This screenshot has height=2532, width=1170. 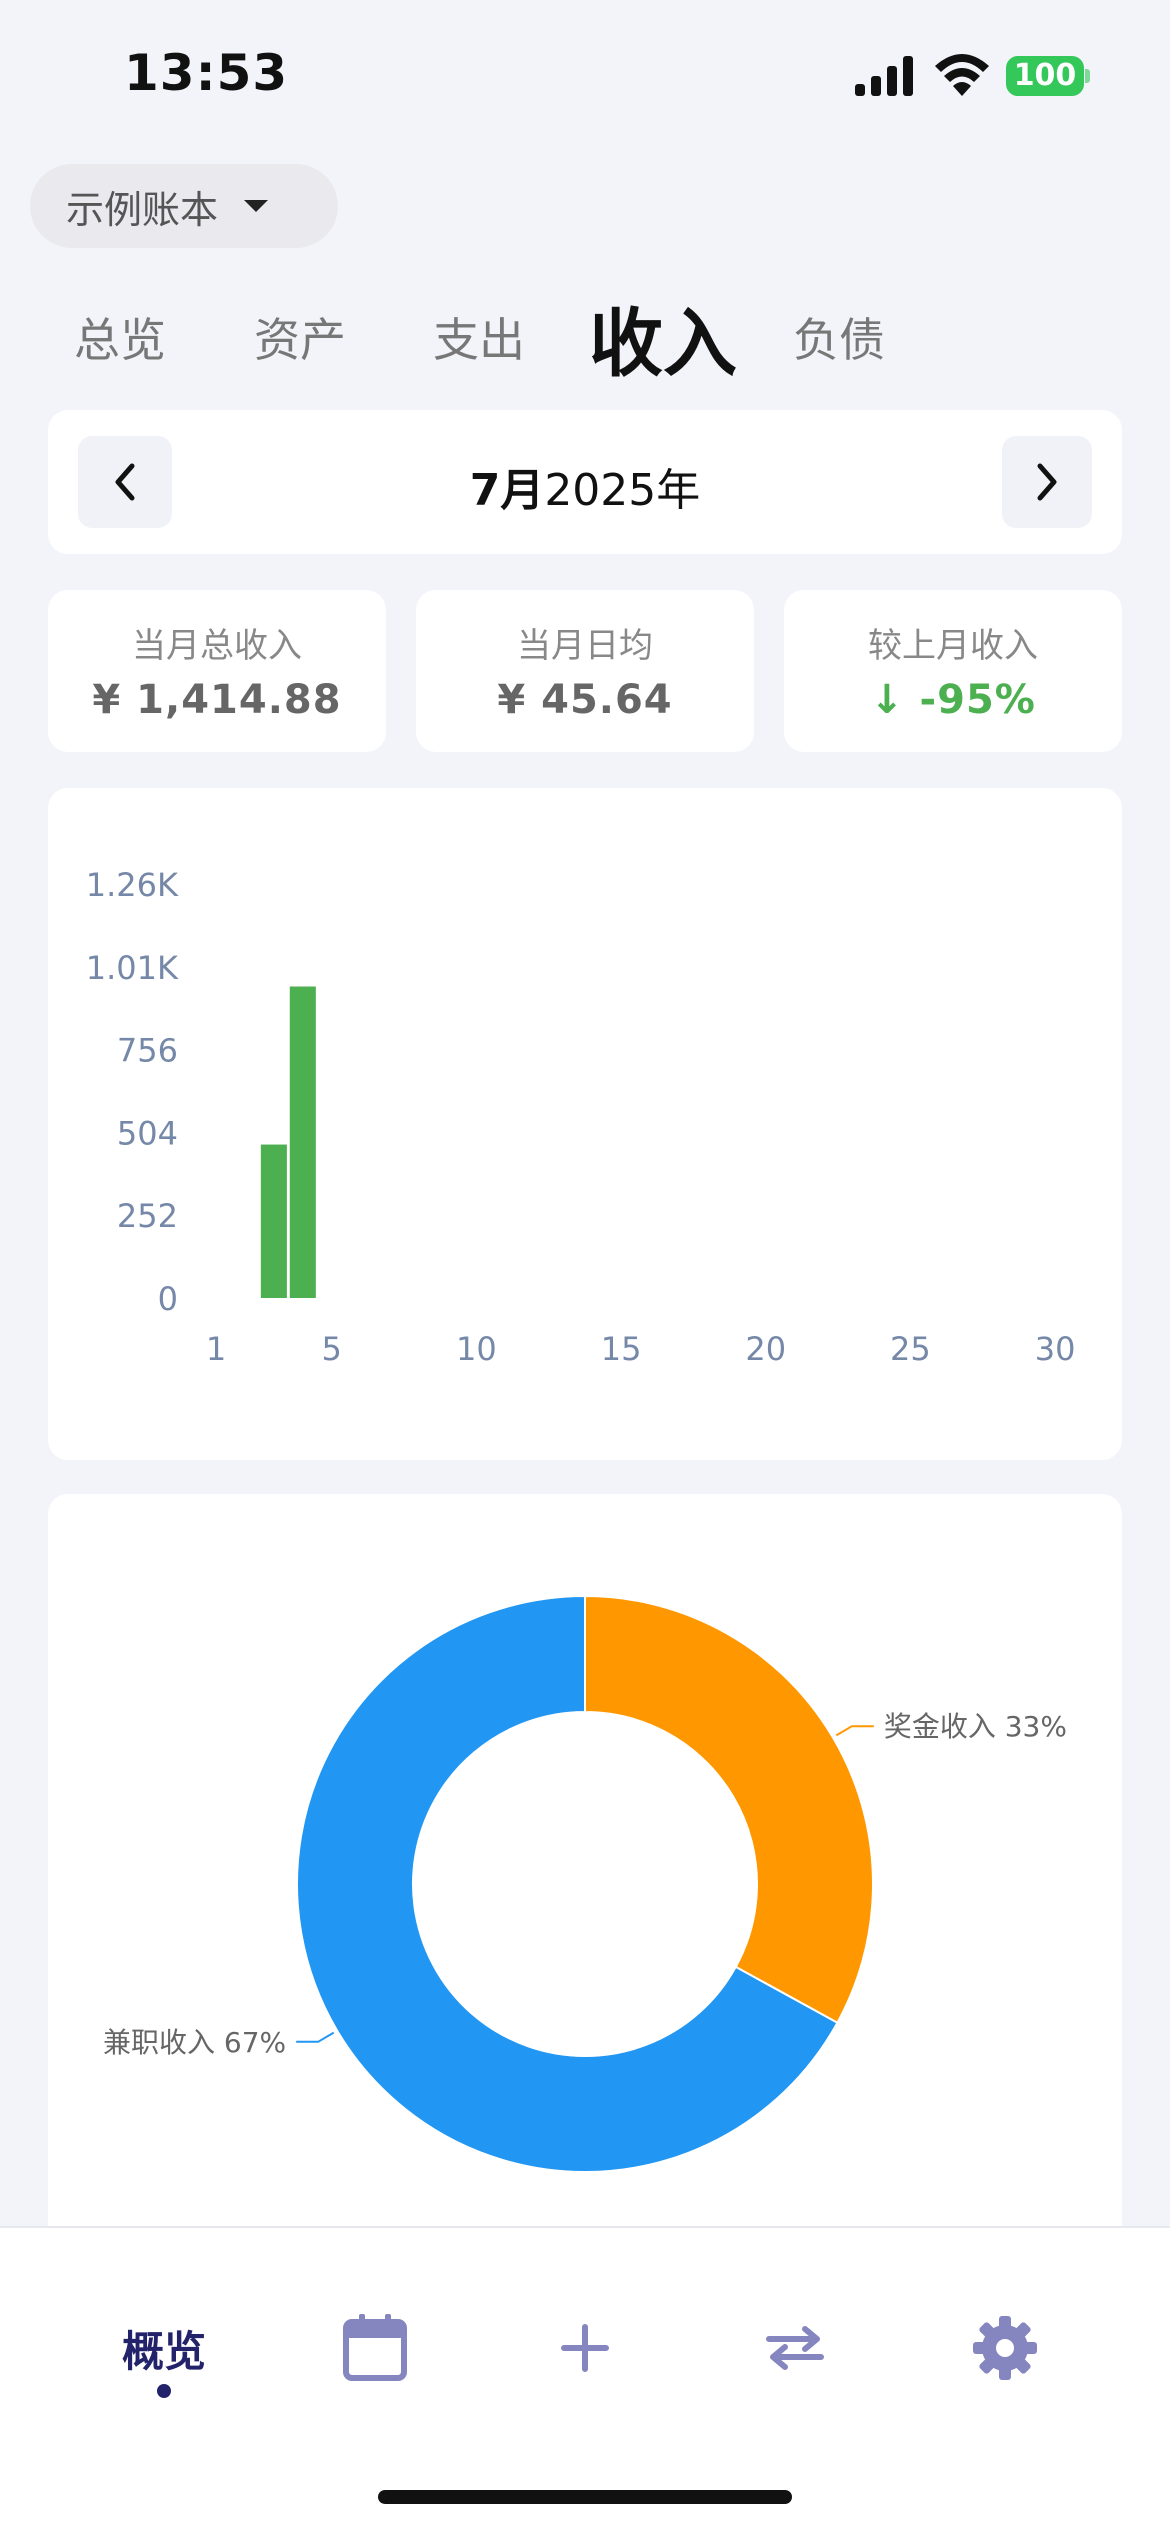 What do you see at coordinates (953, 646) in the screenshot?
I see `stat-label: 较上月收入` at bounding box center [953, 646].